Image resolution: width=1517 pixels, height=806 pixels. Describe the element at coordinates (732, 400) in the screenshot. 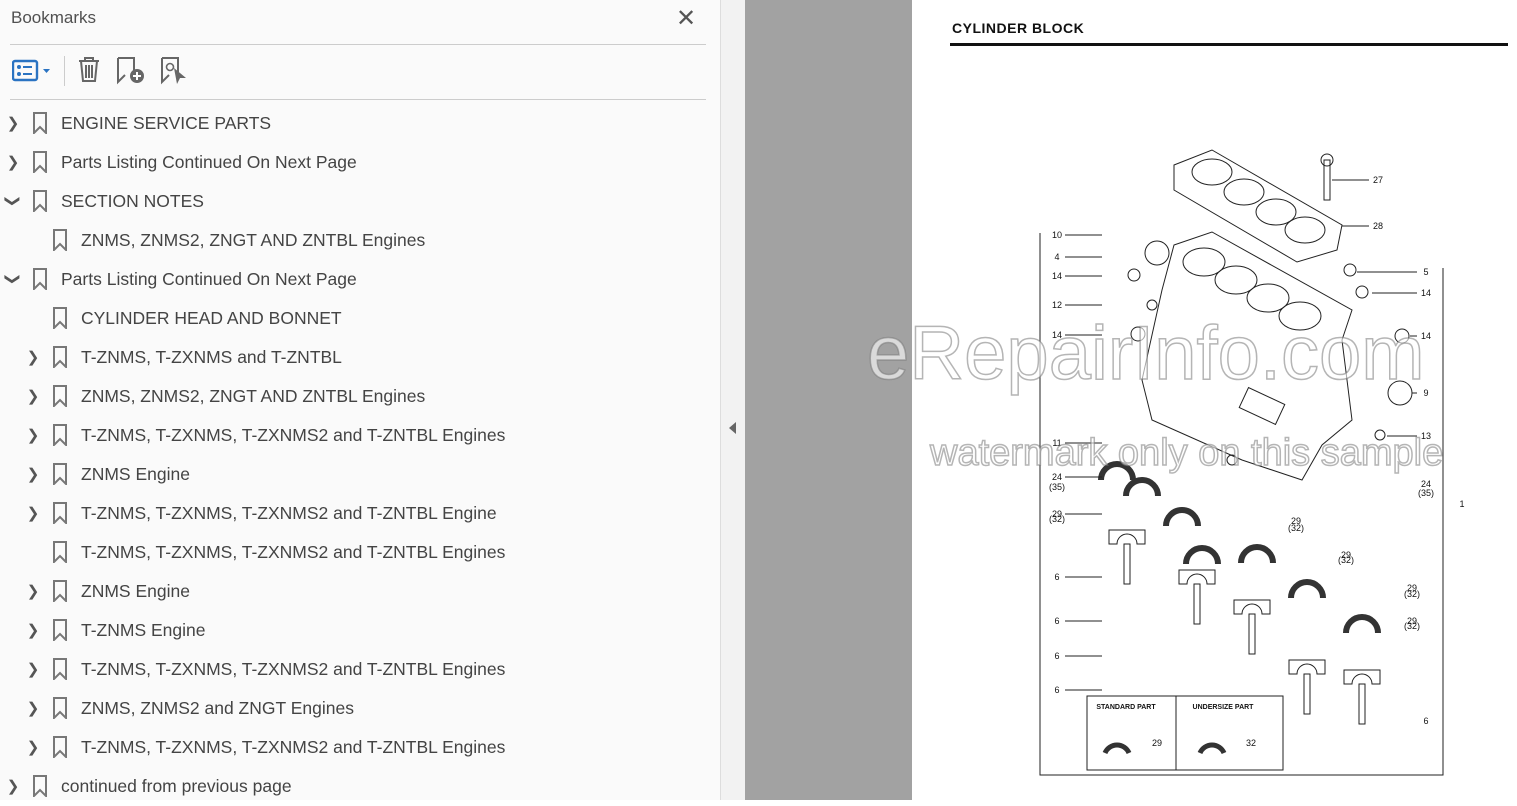

I see `panel-splitter` at that location.